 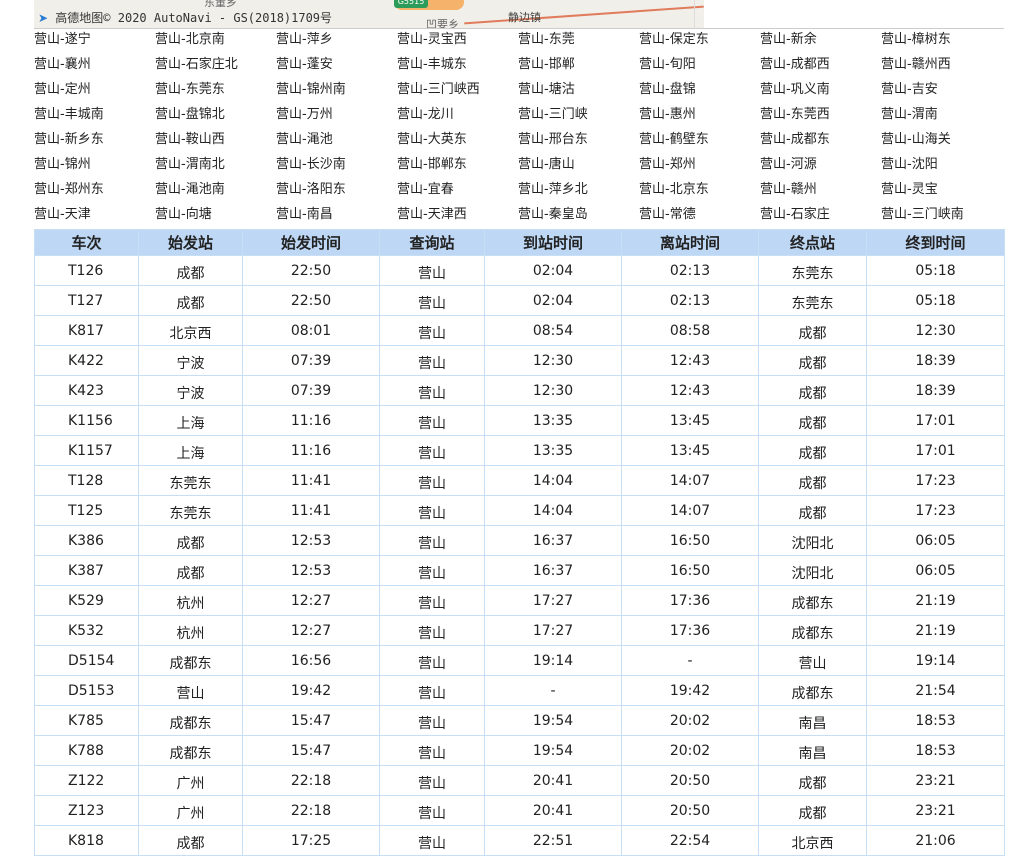 I want to click on route-link: 营山-邯郸东, so click(x=457, y=167).